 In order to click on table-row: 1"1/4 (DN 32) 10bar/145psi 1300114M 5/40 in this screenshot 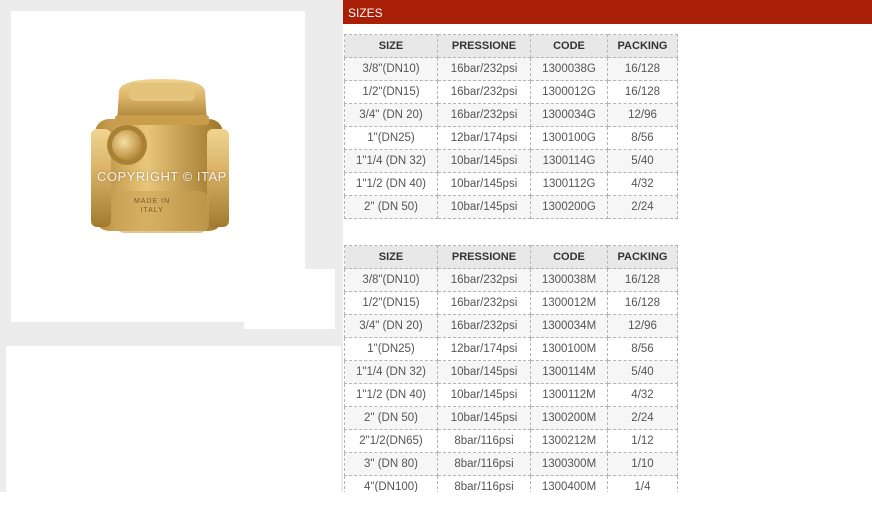, I will do `click(511, 372)`.